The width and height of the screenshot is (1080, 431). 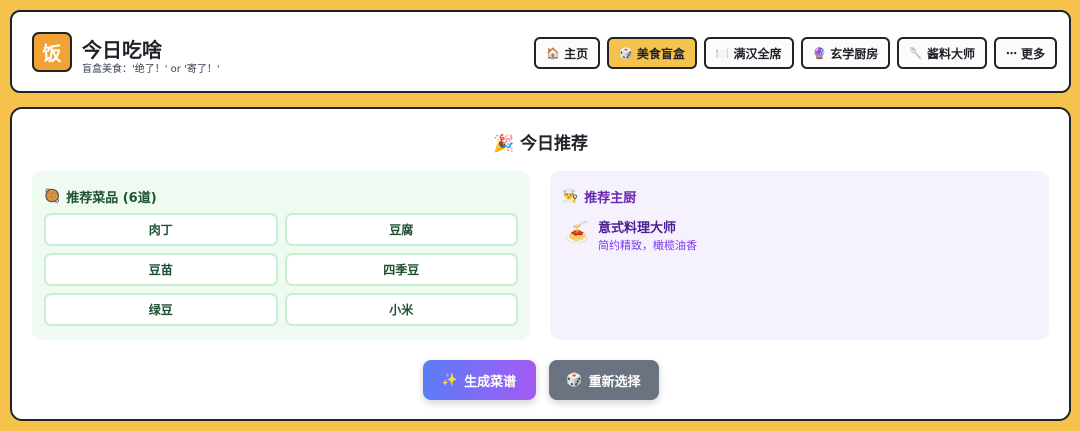 I want to click on top-nav: 🏠 主页 🎲 美食盲盒 🍽️ 满汉全席 🔮 玄学厨房 🥄 酱料大师 ⋯ 更多, so click(x=795, y=53).